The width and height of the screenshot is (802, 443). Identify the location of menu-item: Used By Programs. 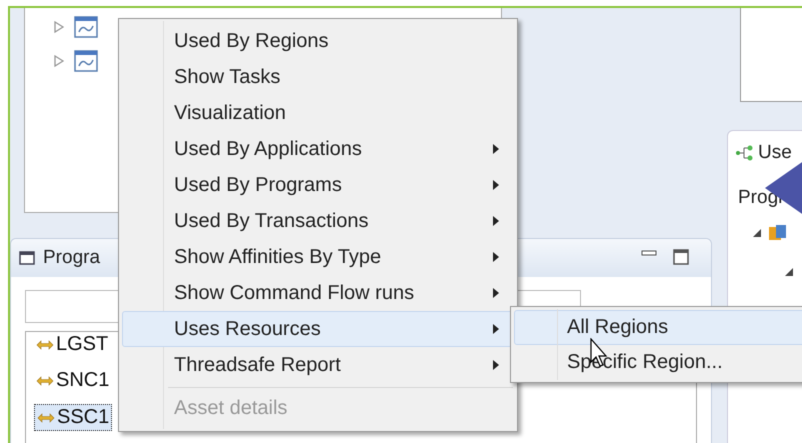
(318, 185).